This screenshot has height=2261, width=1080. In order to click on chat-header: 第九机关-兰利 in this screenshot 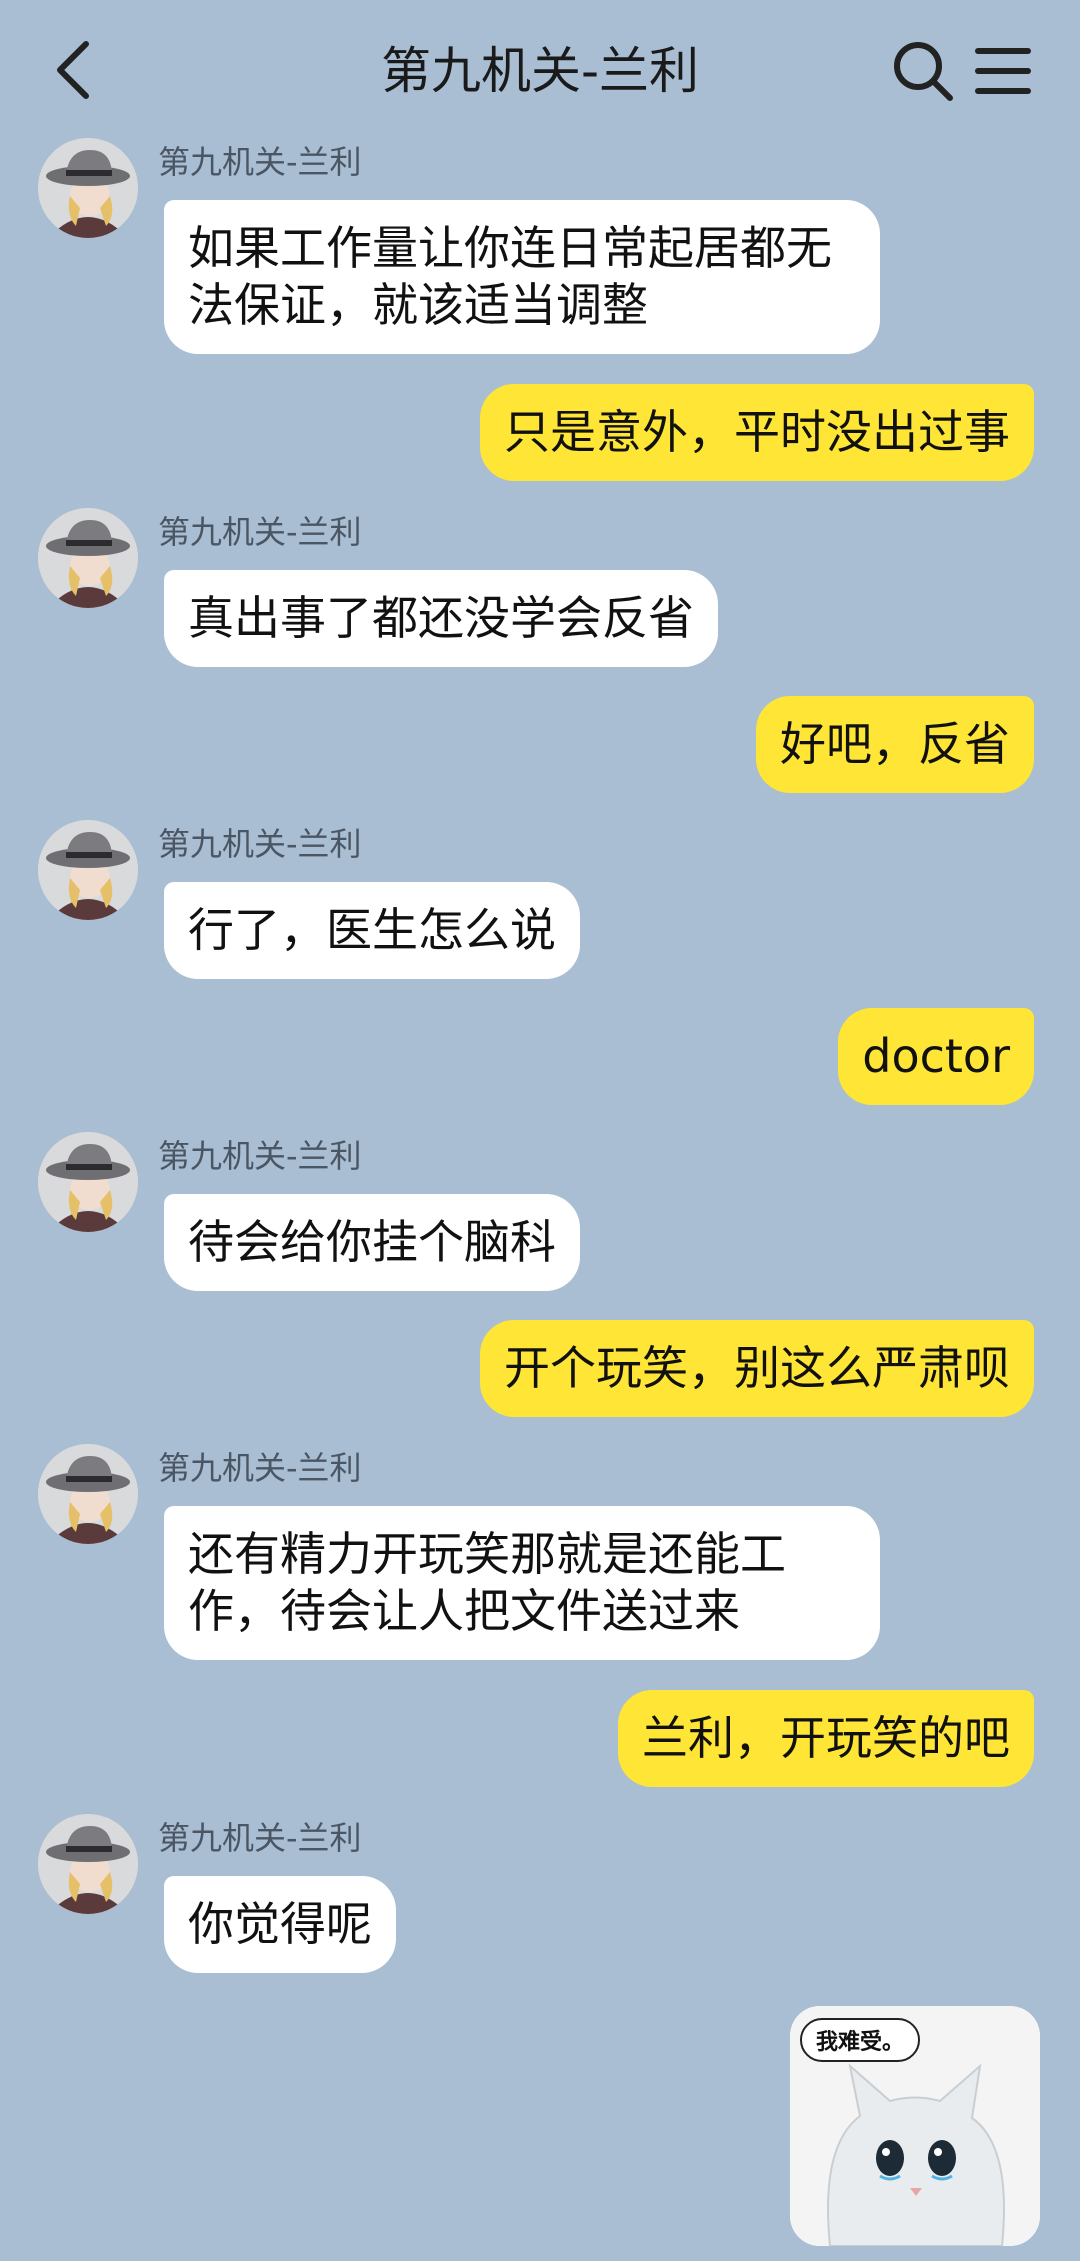, I will do `click(540, 70)`.